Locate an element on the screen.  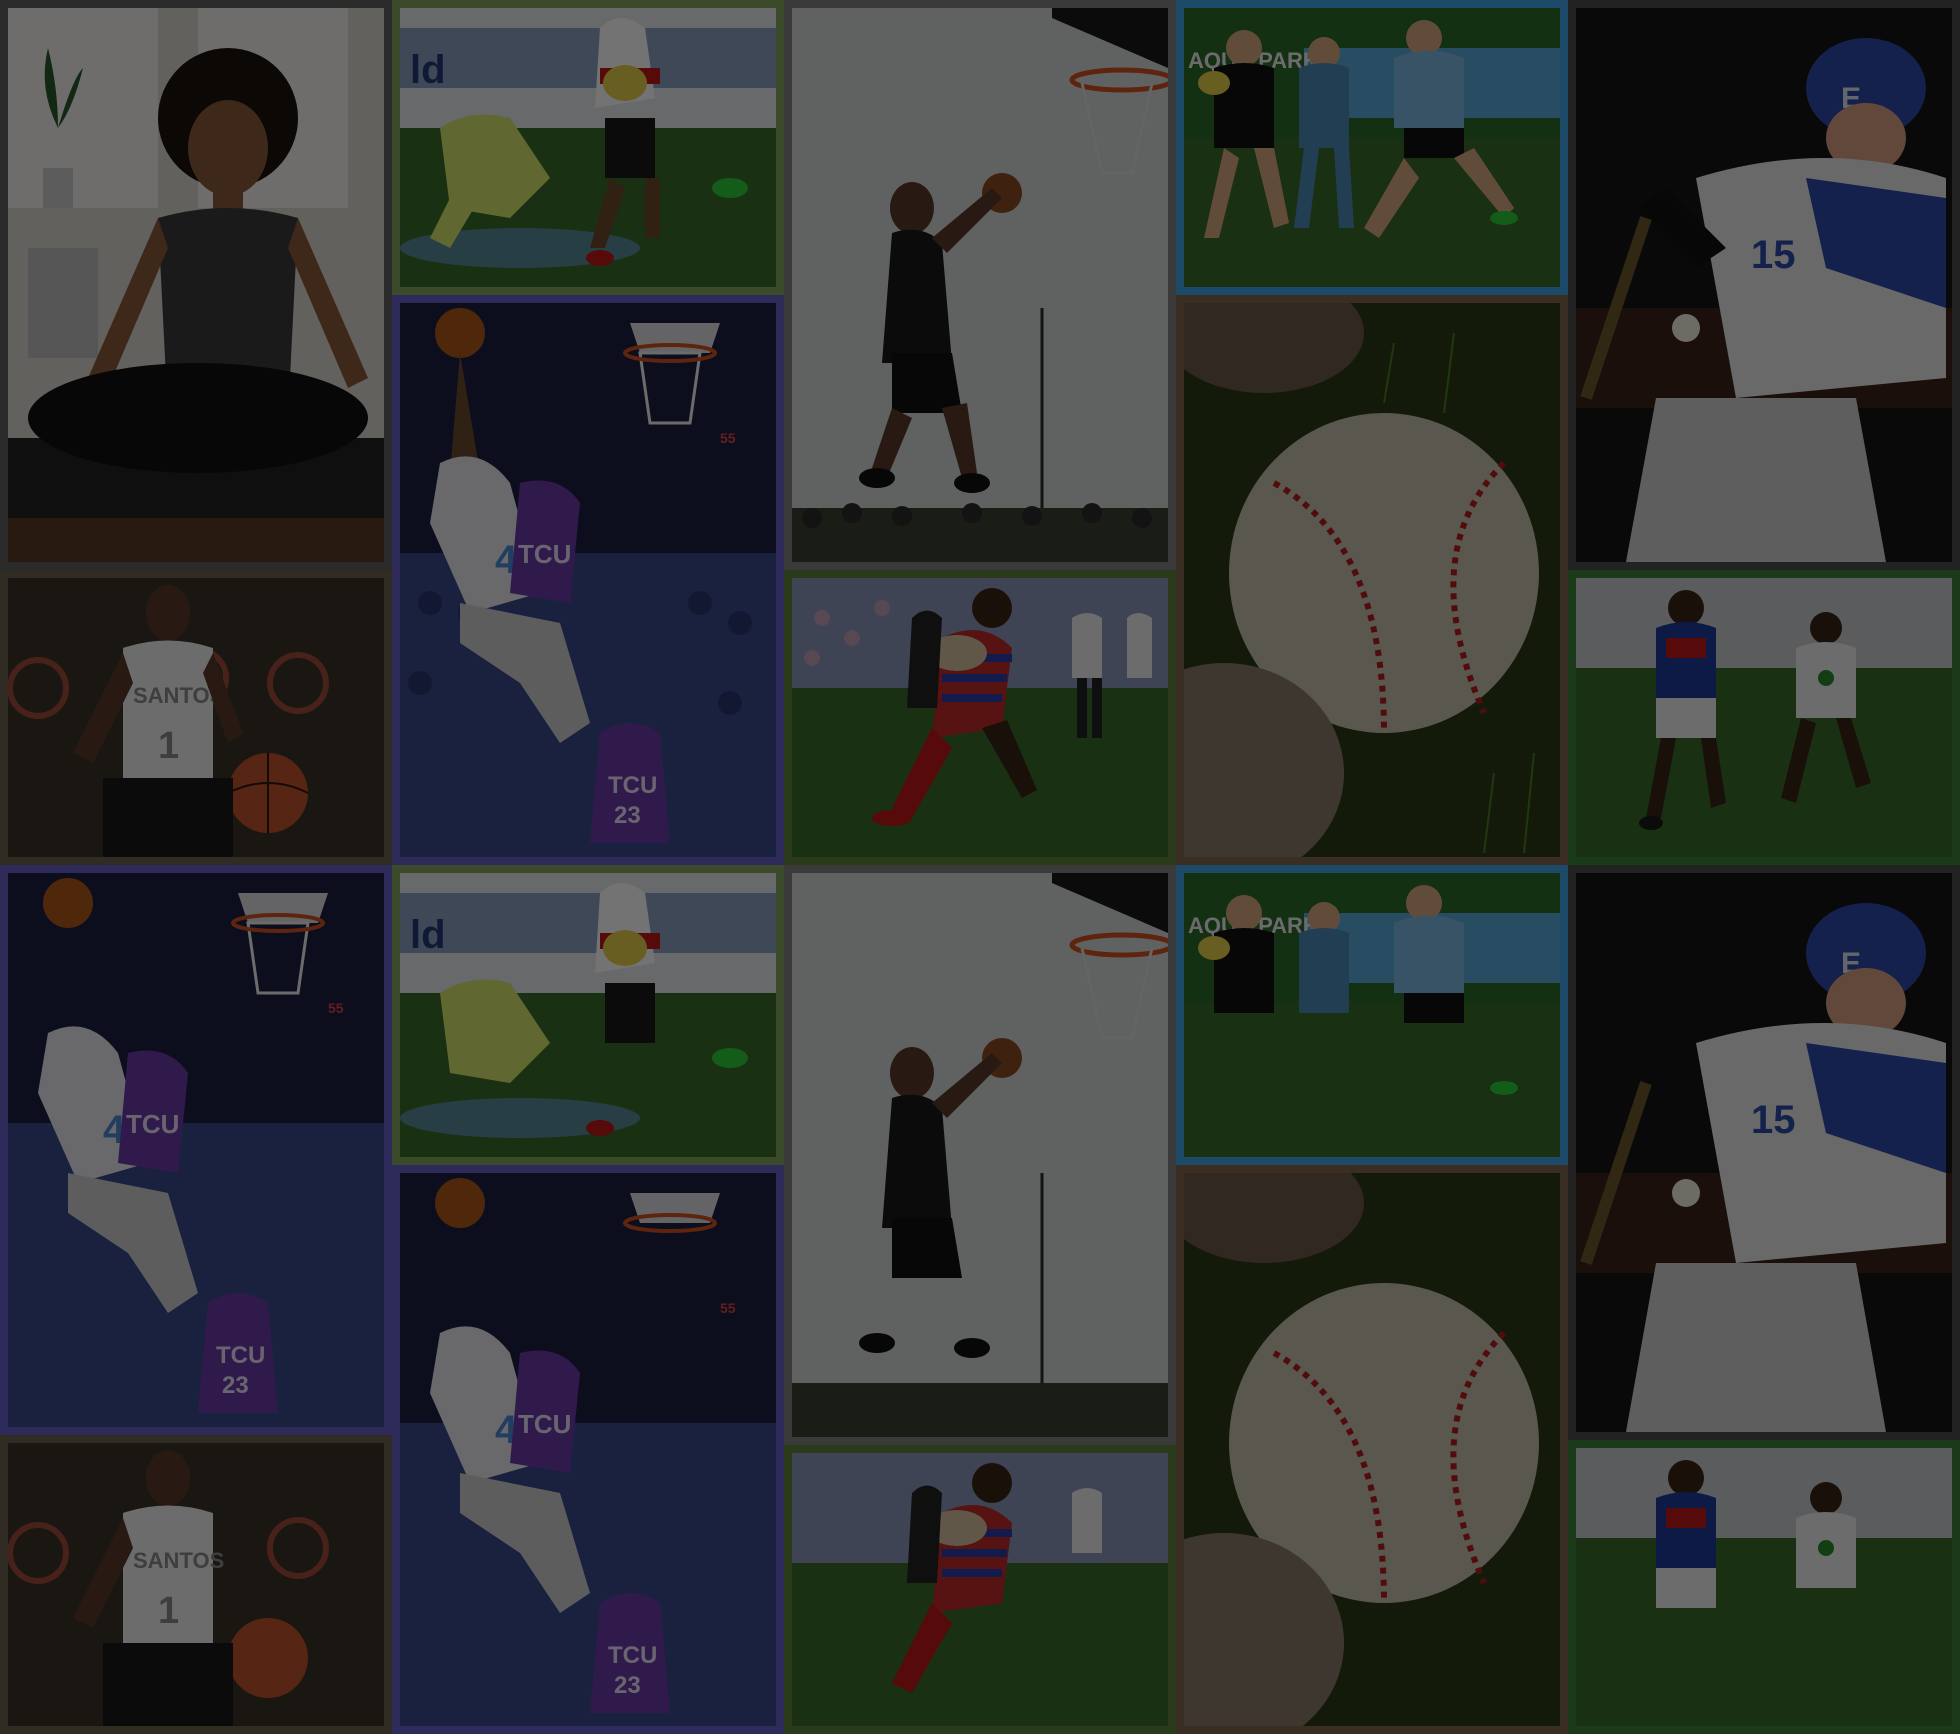
rugby-green-photo: ld is located at coordinates (588, 147).